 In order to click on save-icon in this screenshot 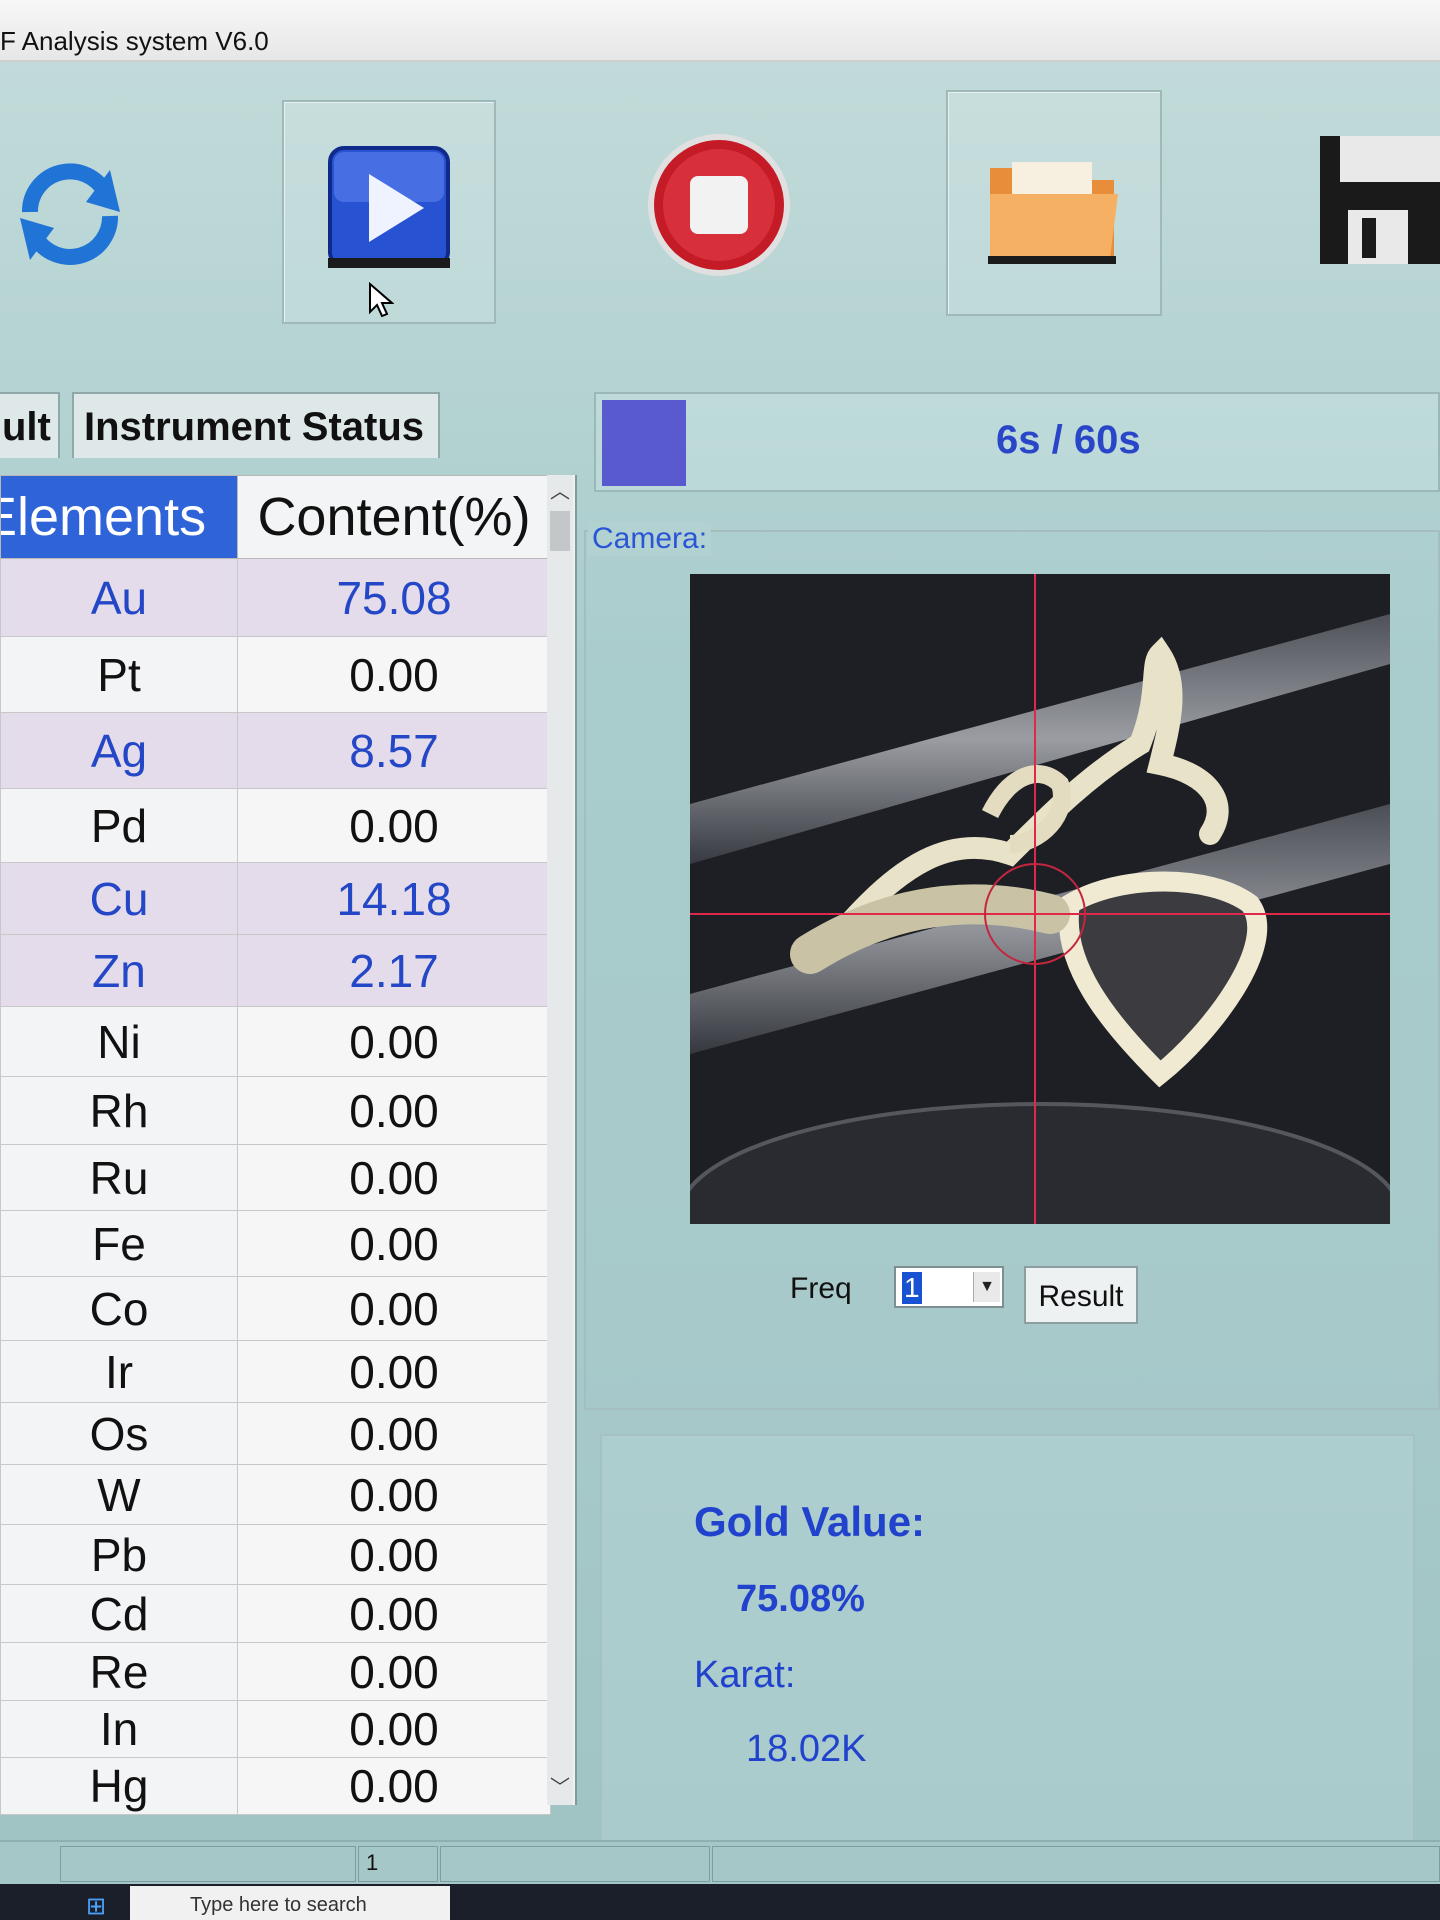, I will do `click(1380, 200)`.